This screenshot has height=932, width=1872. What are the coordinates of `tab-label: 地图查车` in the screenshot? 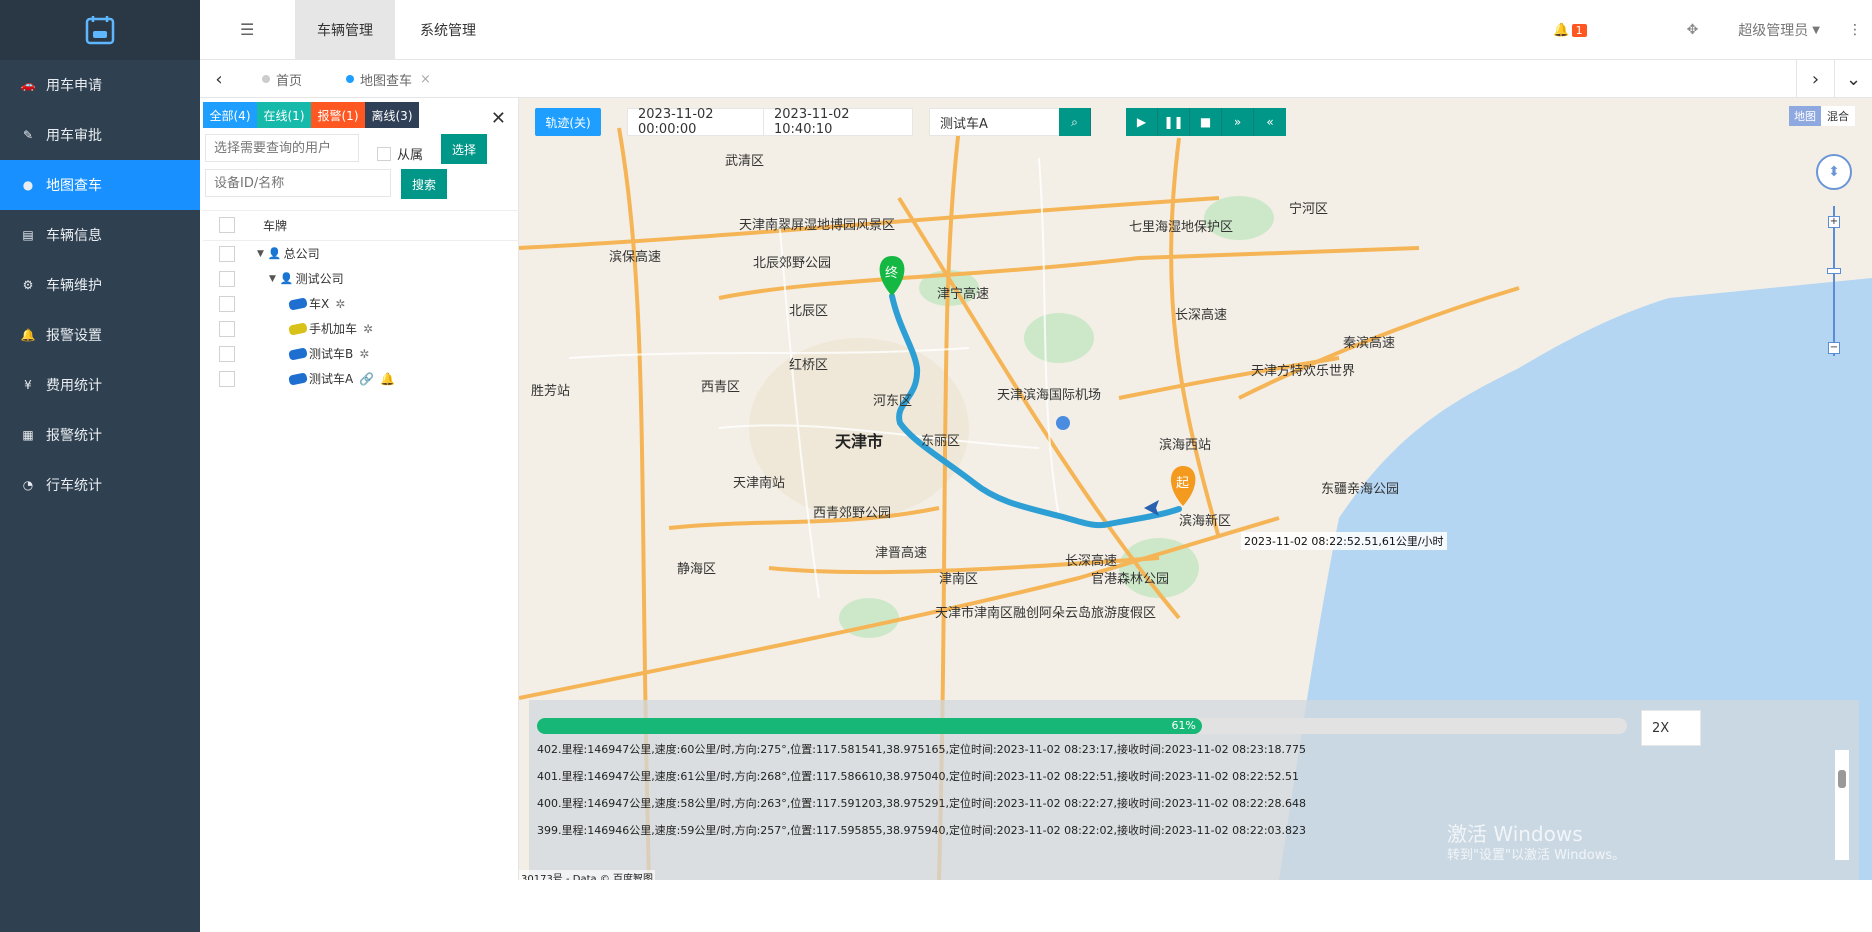 It's located at (386, 81).